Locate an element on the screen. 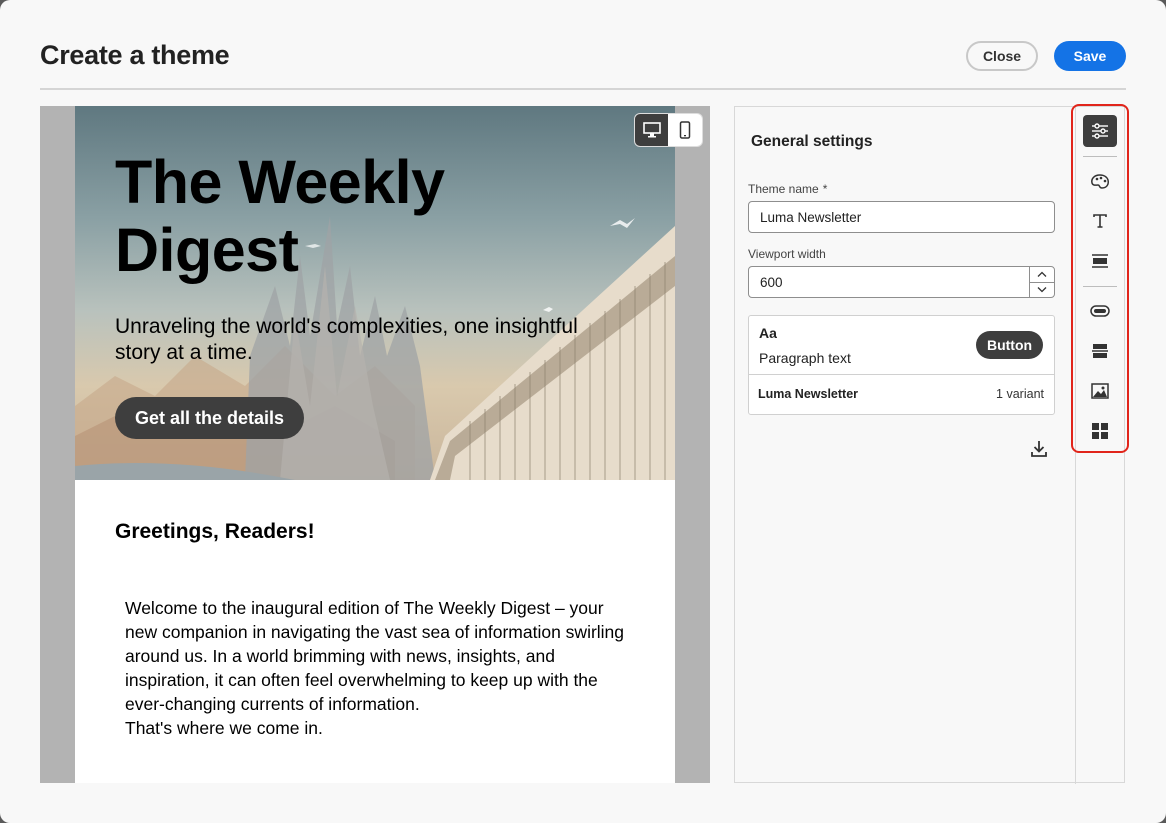 This screenshot has width=1166, height=823. sliders-icon is located at coordinates (1100, 131).